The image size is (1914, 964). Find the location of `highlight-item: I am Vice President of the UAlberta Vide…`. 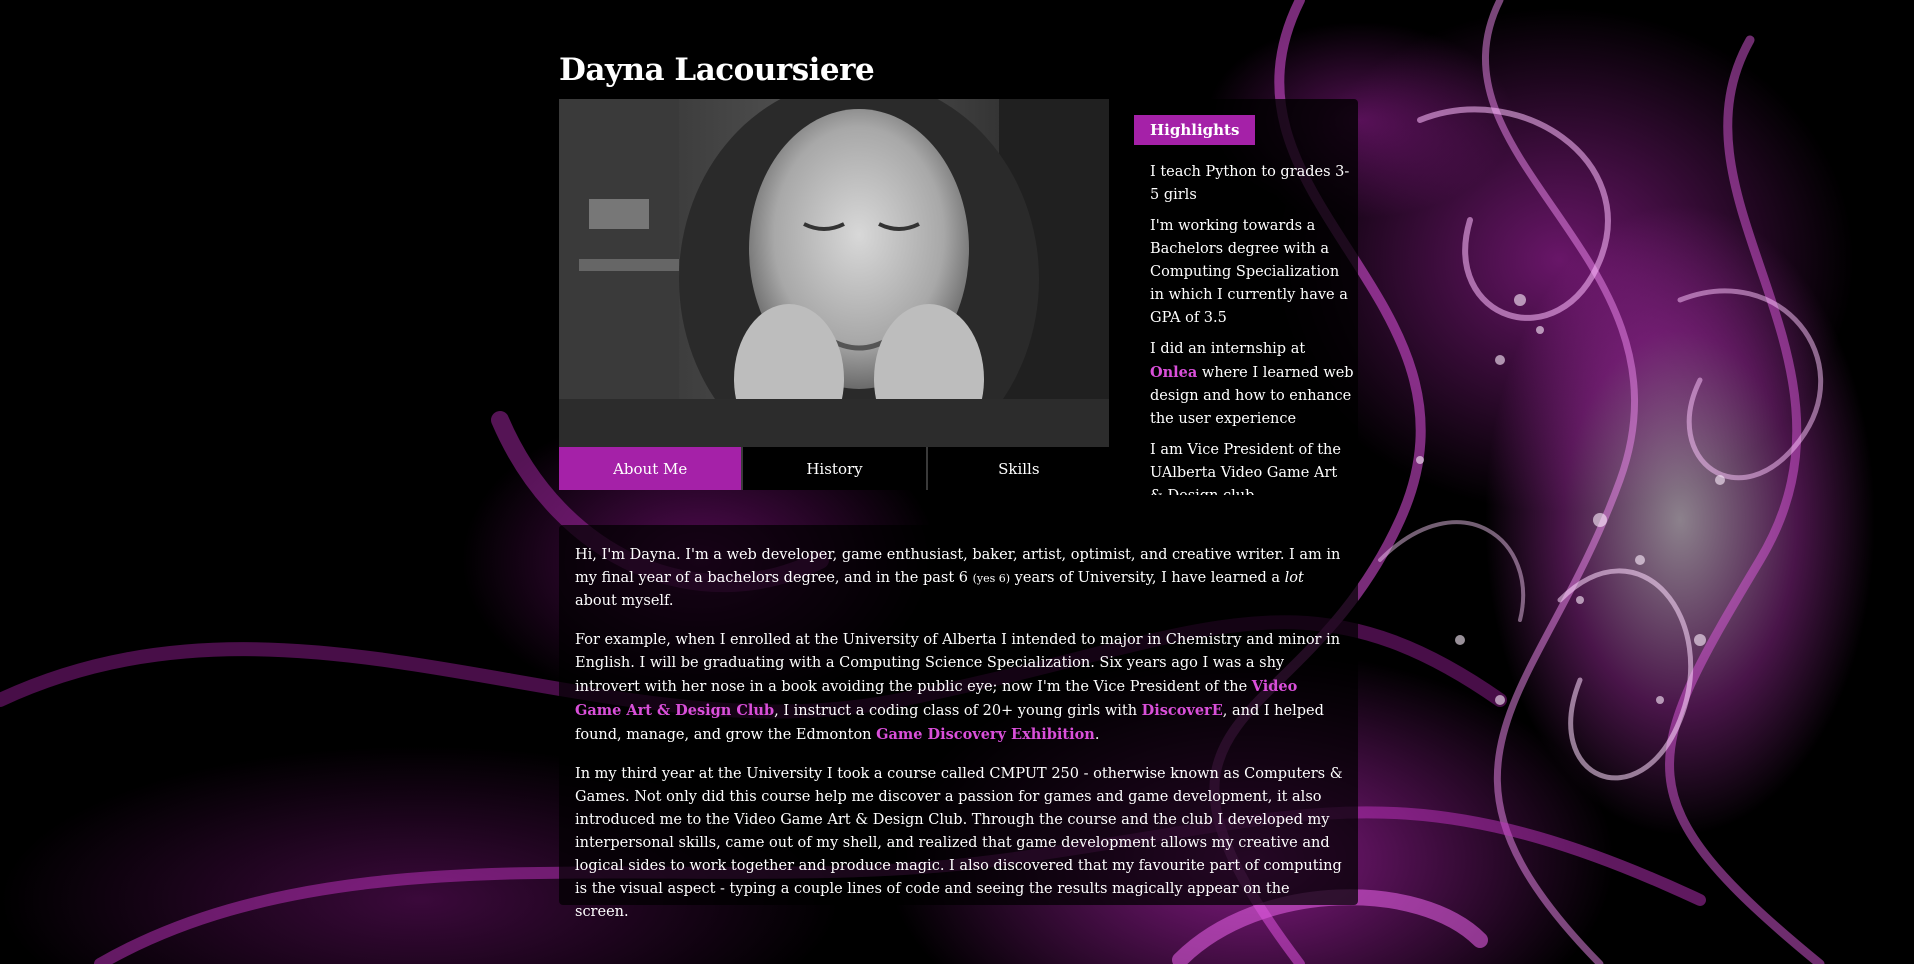

highlight-item: I am Vice President of the UAlberta Vide… is located at coordinates (1245, 468).